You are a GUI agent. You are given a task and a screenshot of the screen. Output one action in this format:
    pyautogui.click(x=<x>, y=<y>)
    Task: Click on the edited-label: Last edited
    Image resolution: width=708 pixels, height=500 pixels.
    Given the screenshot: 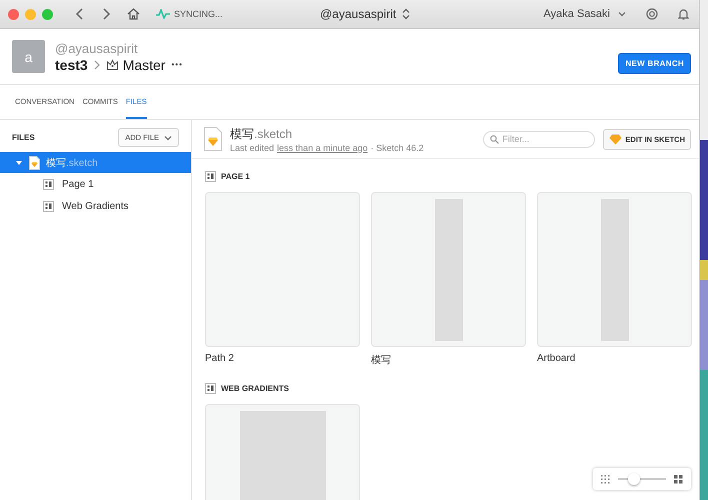 What is the action you would take?
    pyautogui.click(x=252, y=147)
    